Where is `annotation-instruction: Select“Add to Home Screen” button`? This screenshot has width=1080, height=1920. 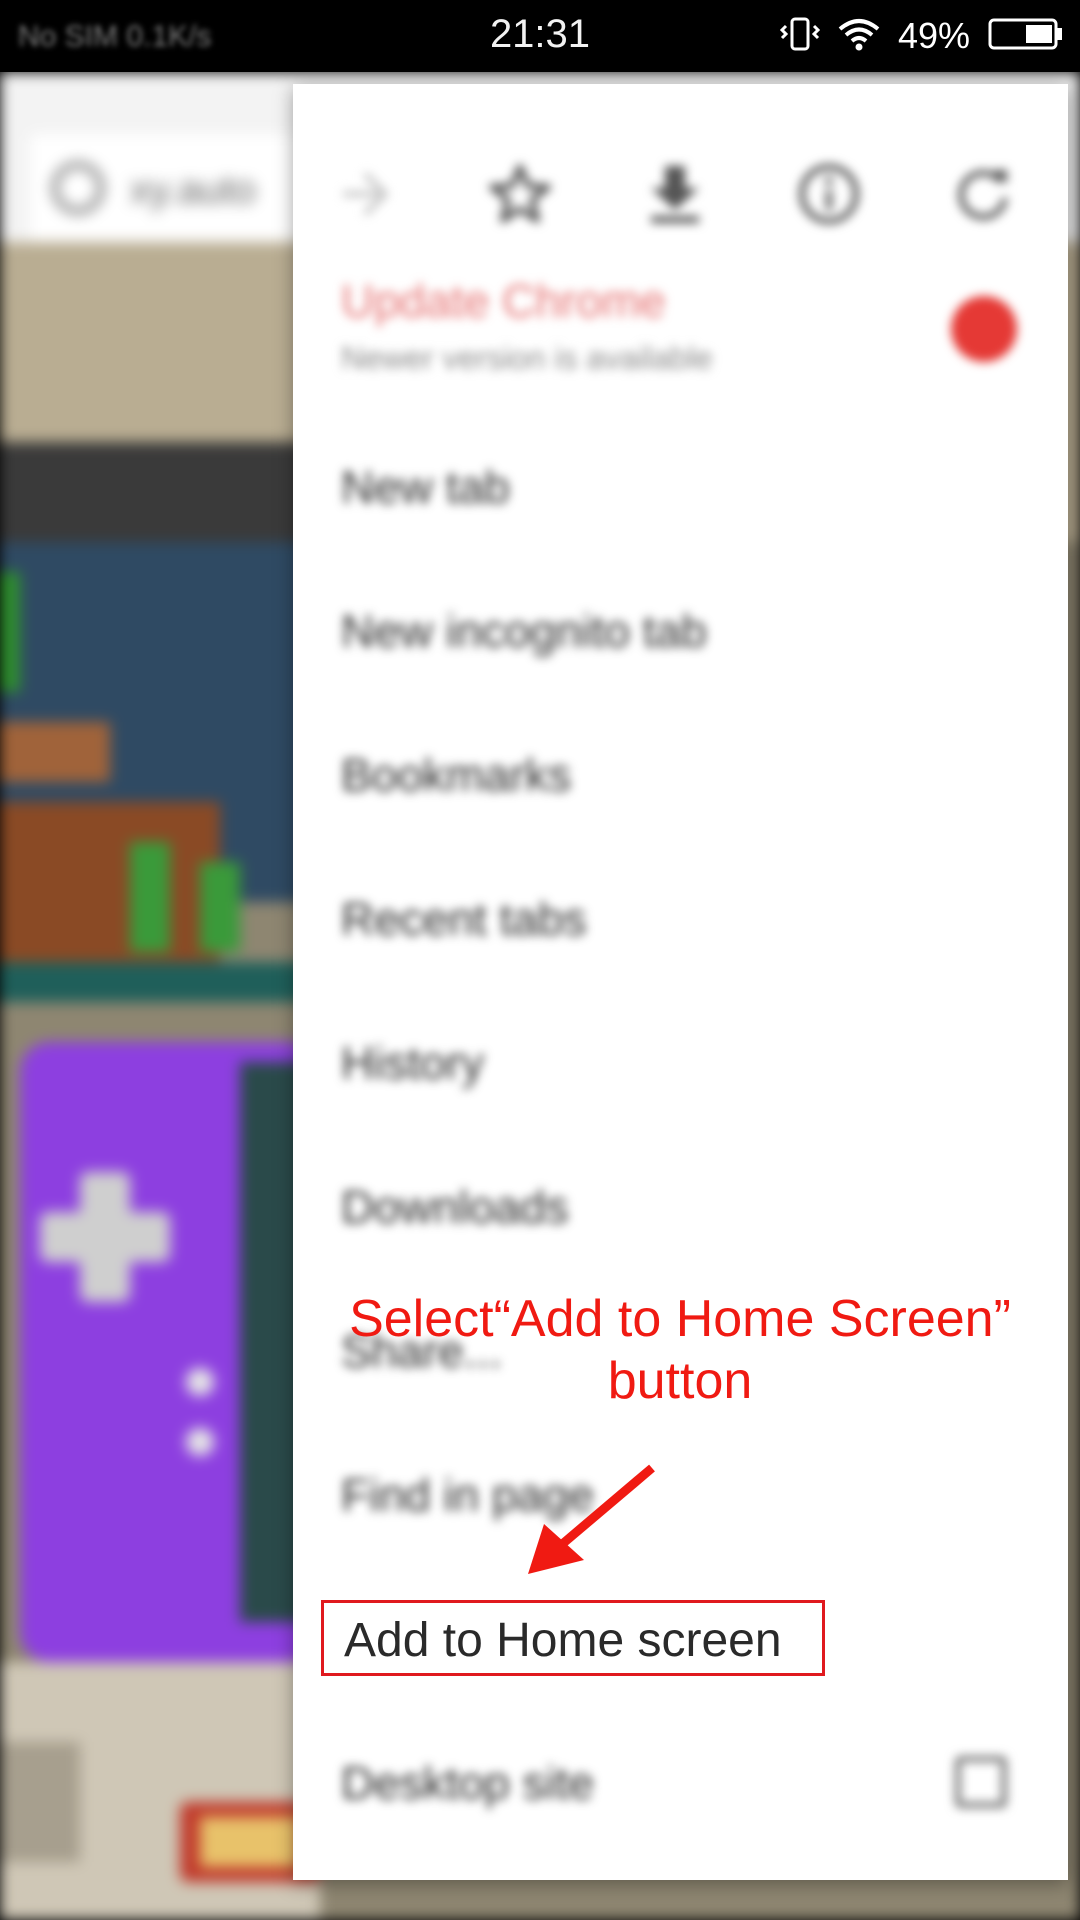 annotation-instruction: Select“Add to Home Screen” button is located at coordinates (680, 1350).